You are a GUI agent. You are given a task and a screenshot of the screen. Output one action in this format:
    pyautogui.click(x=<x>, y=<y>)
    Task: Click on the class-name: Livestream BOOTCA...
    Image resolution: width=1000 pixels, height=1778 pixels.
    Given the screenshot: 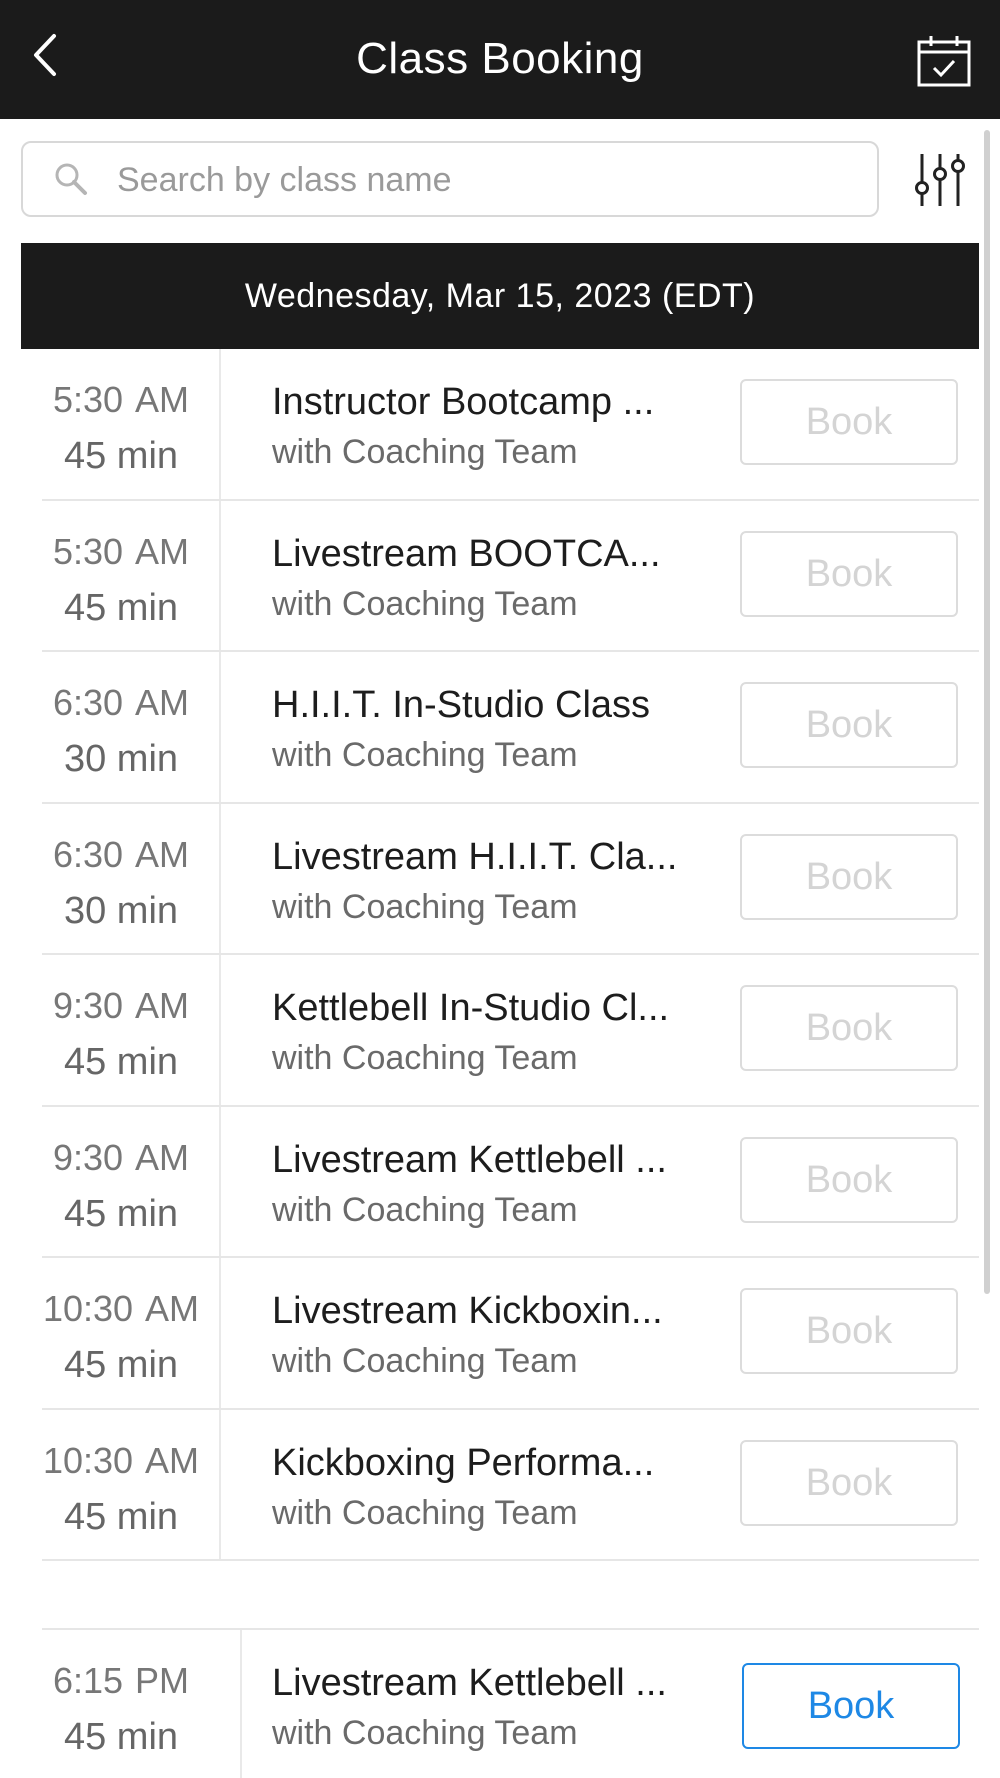 What is the action you would take?
    pyautogui.click(x=466, y=553)
    